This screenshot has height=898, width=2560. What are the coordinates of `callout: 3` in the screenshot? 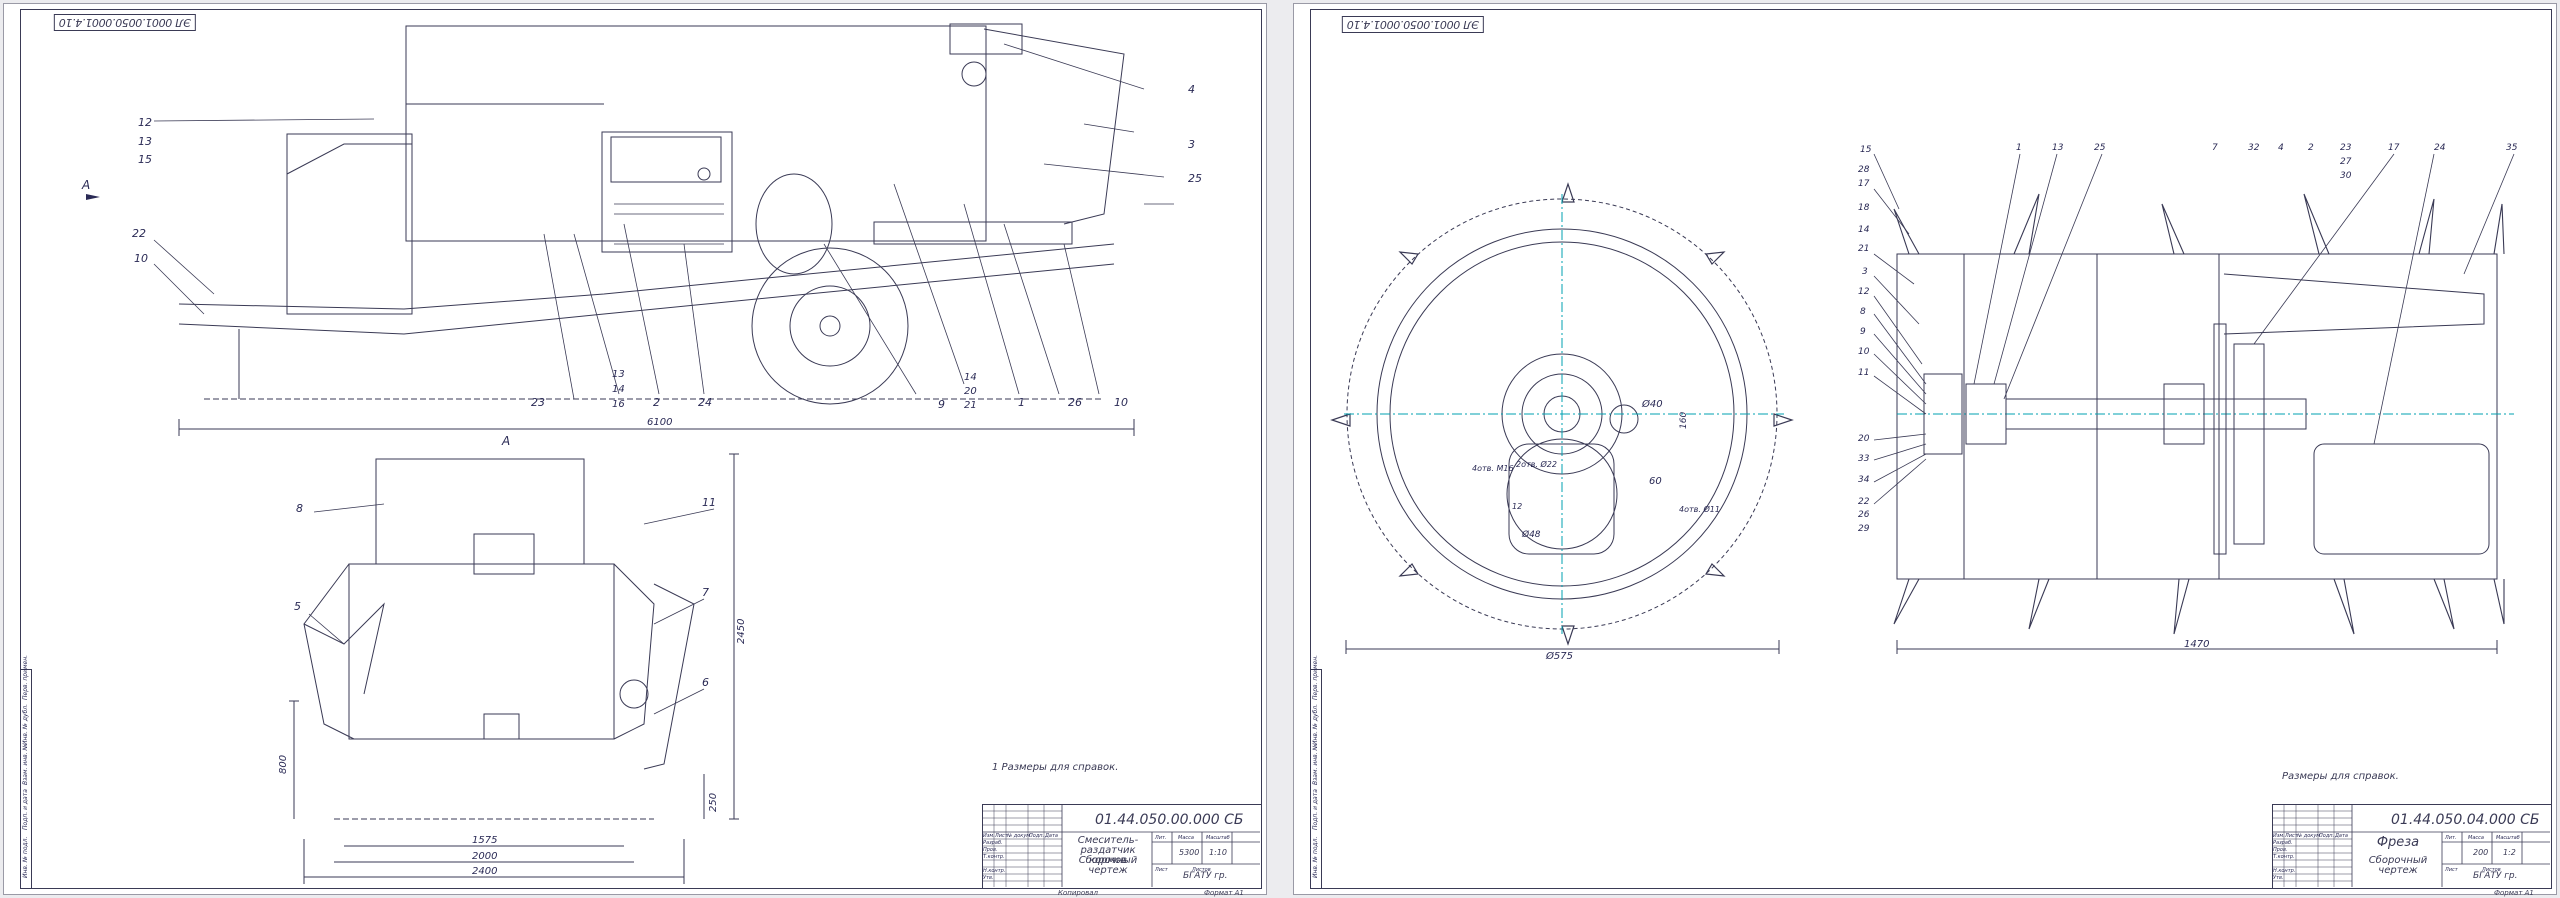 It's located at (1191, 144).